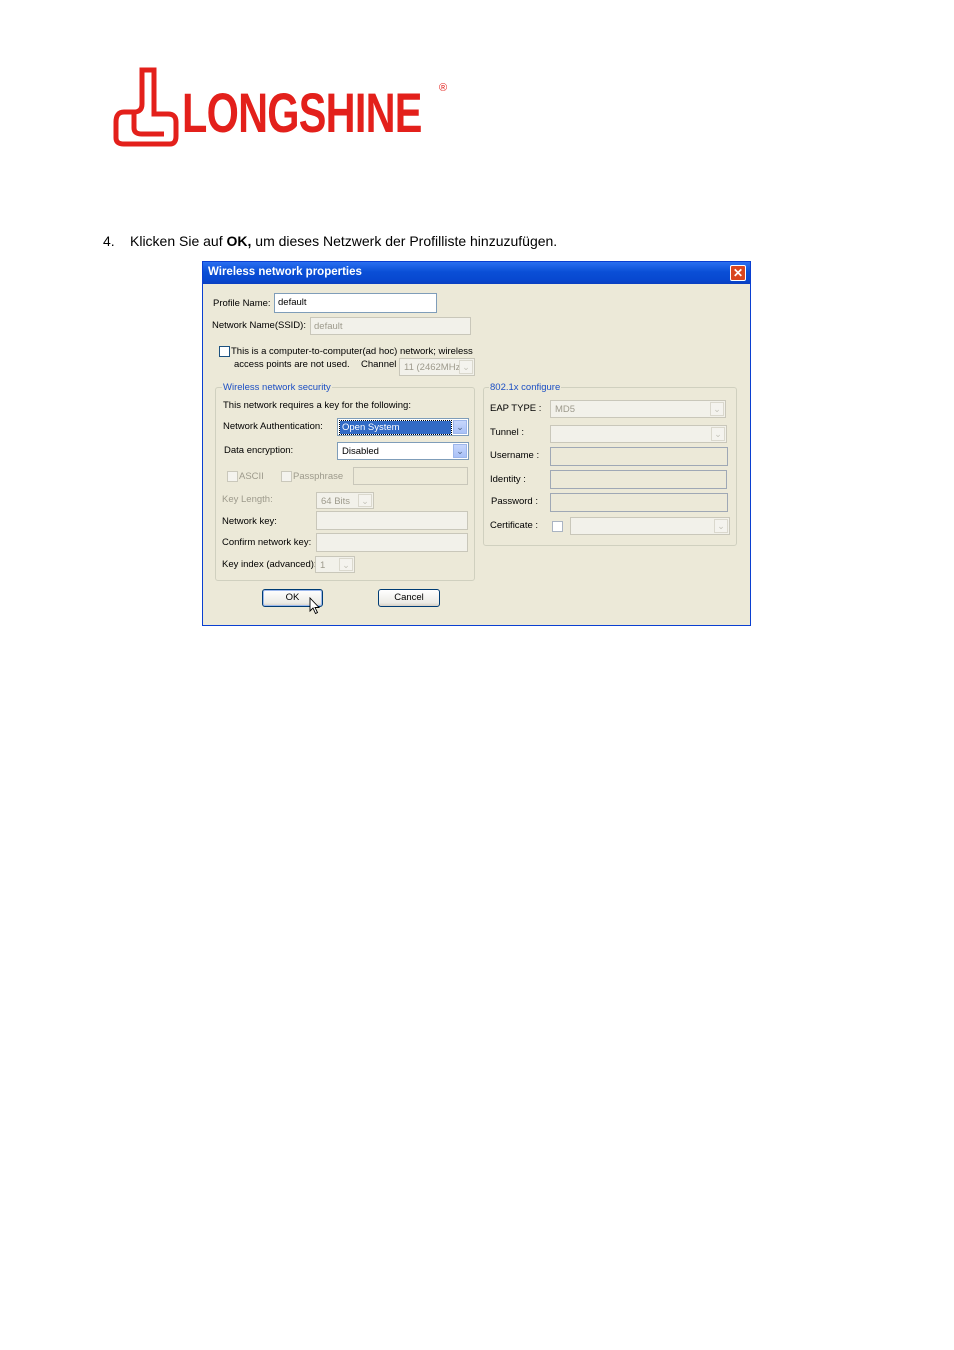 Image resolution: width=954 pixels, height=1350 pixels. Describe the element at coordinates (515, 455) in the screenshot. I see `username-label: Username :` at that location.